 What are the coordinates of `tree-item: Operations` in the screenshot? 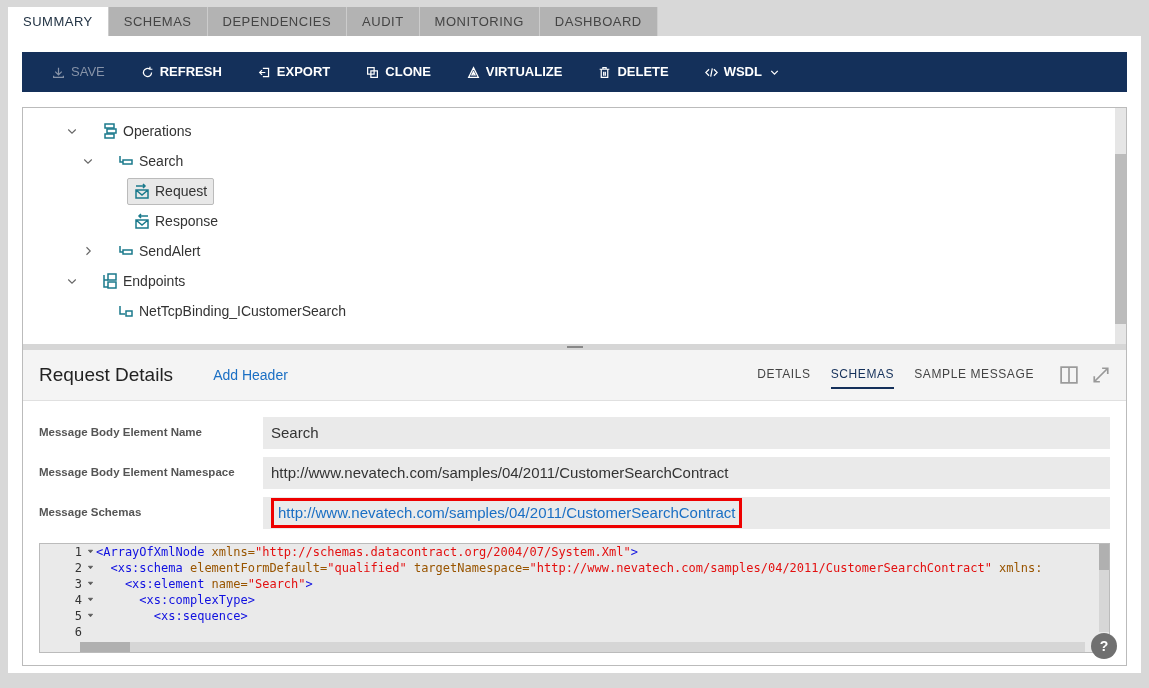 It's located at (147, 131).